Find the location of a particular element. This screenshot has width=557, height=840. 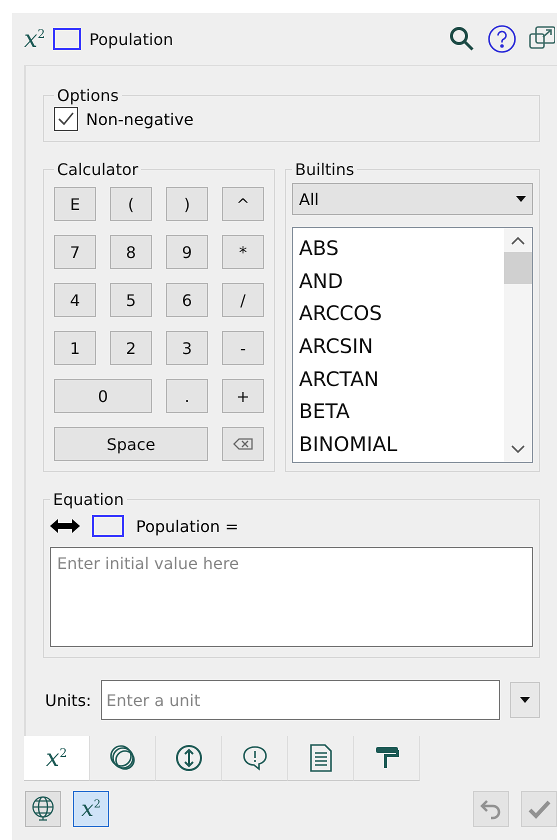

globe-icon is located at coordinates (43, 809).